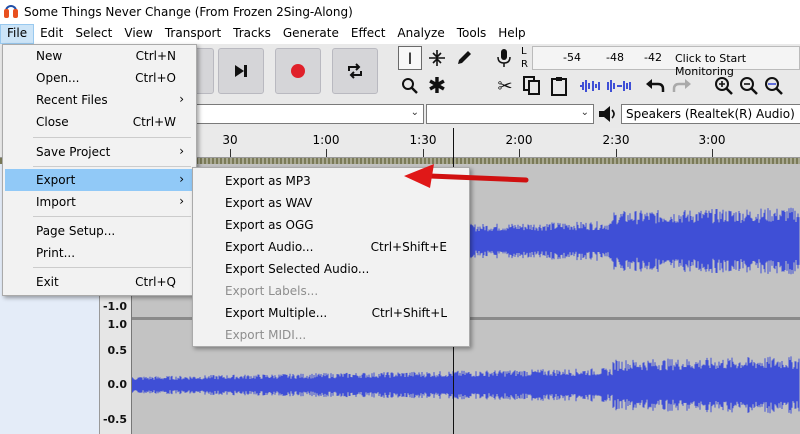 Image resolution: width=800 pixels, height=434 pixels. I want to click on menu-generate: Generate, so click(311, 34).